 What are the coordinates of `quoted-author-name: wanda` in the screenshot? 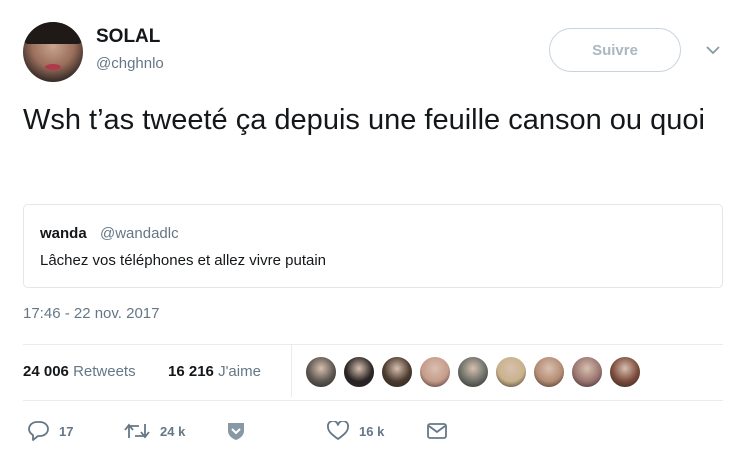 It's located at (63, 233).